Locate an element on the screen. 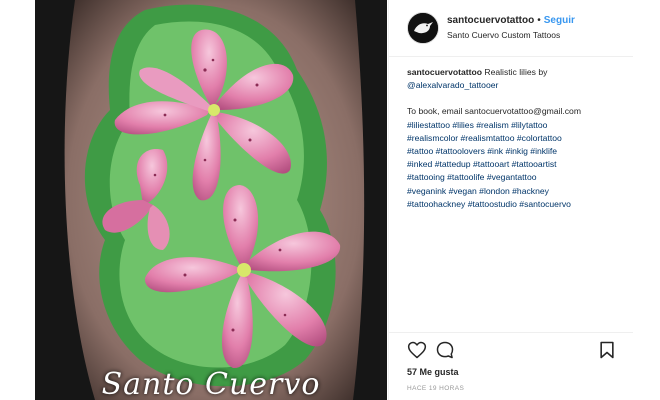 The height and width of the screenshot is (400, 660). hashtag: #realismtattoo is located at coordinates (488, 138).